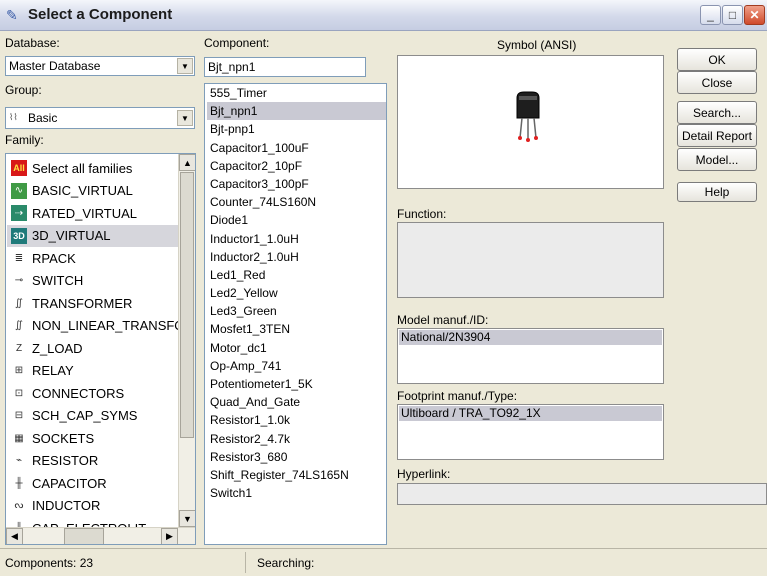 This screenshot has width=767, height=576. What do you see at coordinates (84, 536) in the screenshot?
I see `horizontal-scroll-thumb` at bounding box center [84, 536].